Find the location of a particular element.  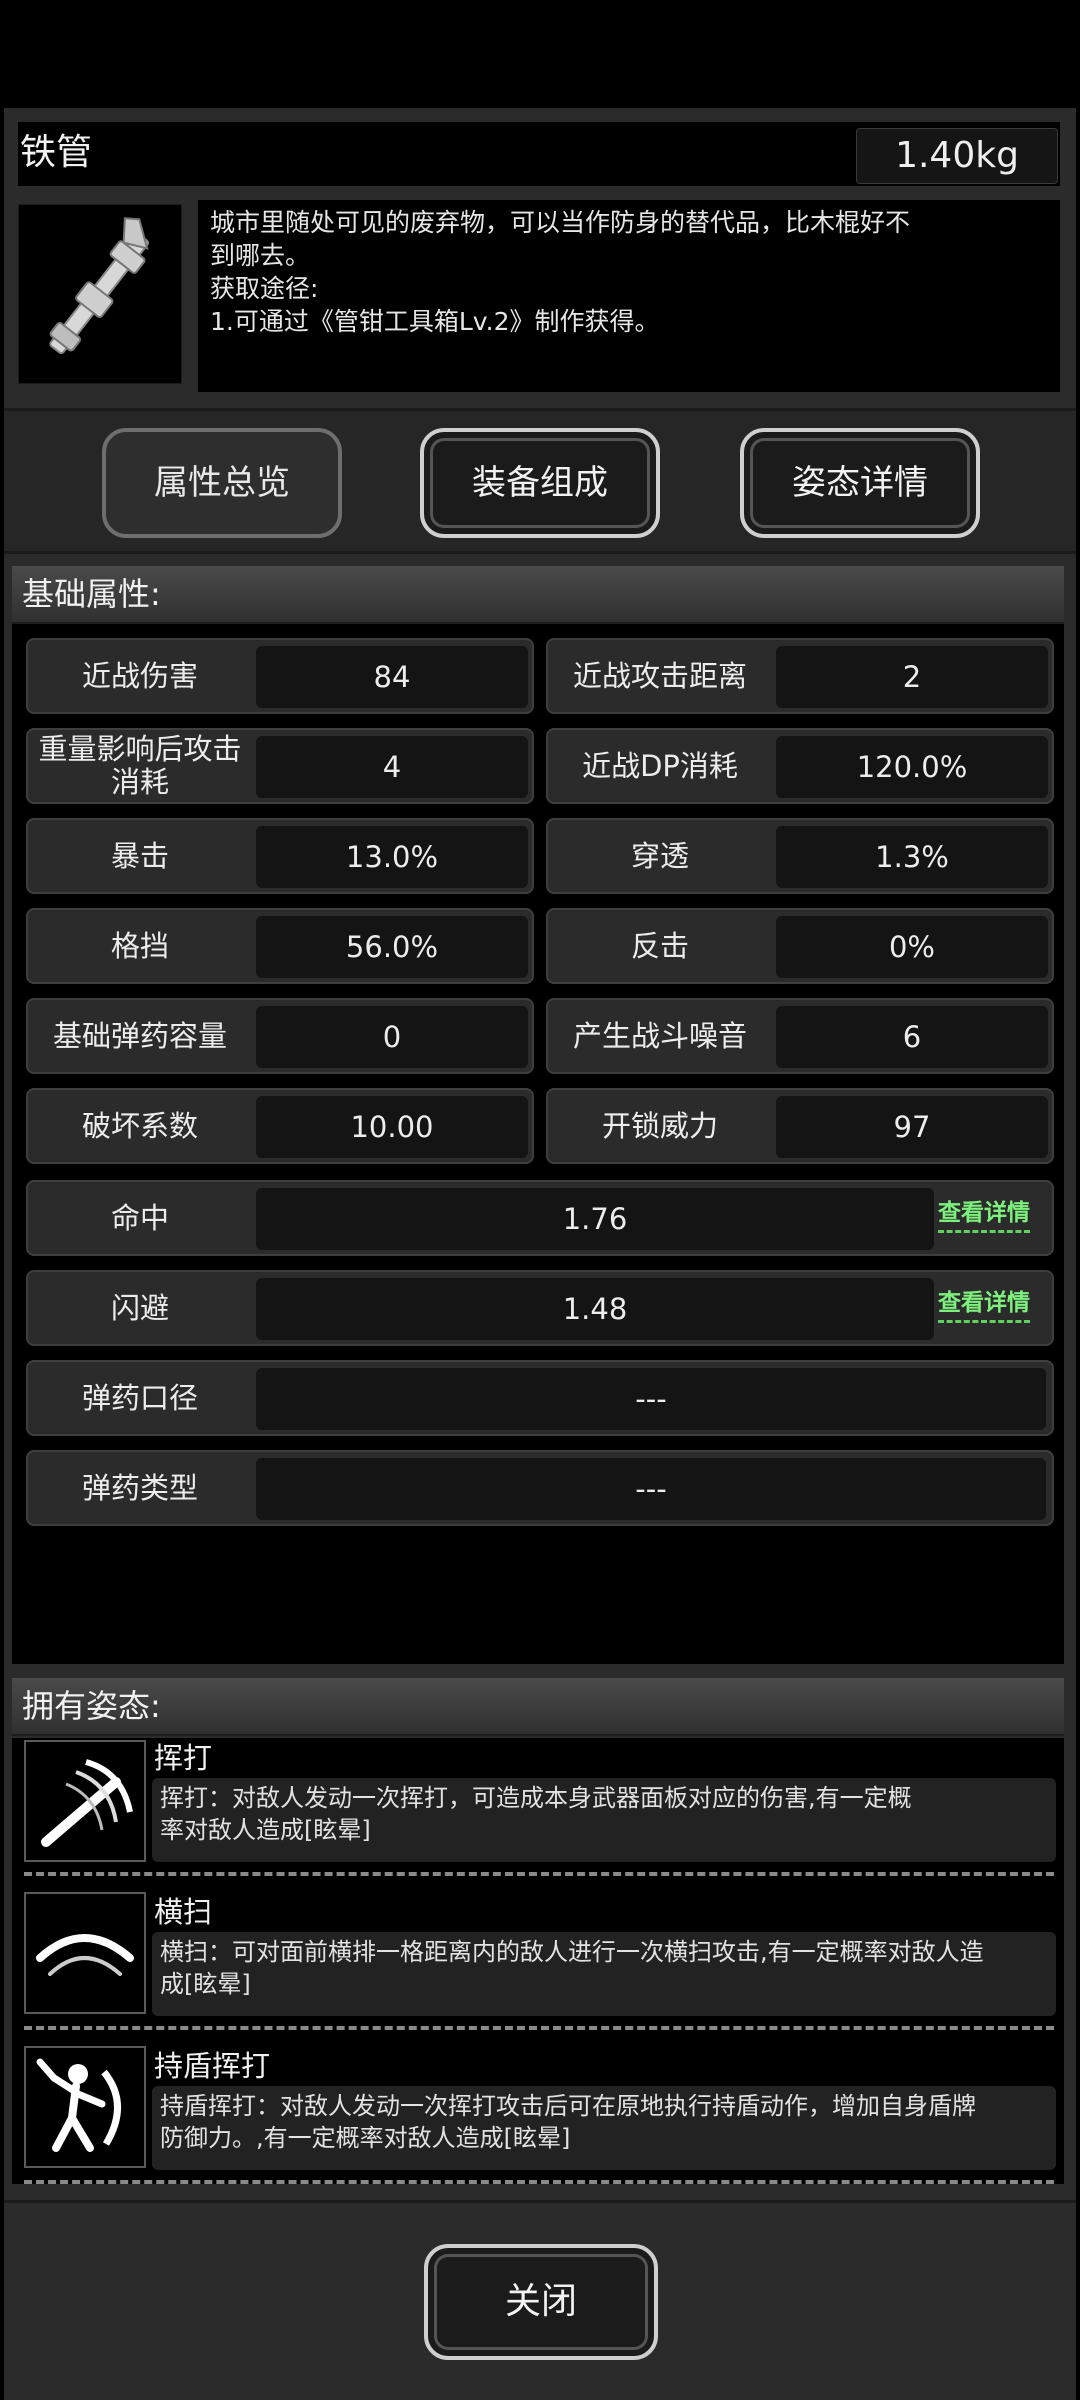

stance-desc-line: 挥打：对敌人发动一次挥打，可造成本身武器面板对应的伤害,有一定概 is located at coordinates (536, 1798).